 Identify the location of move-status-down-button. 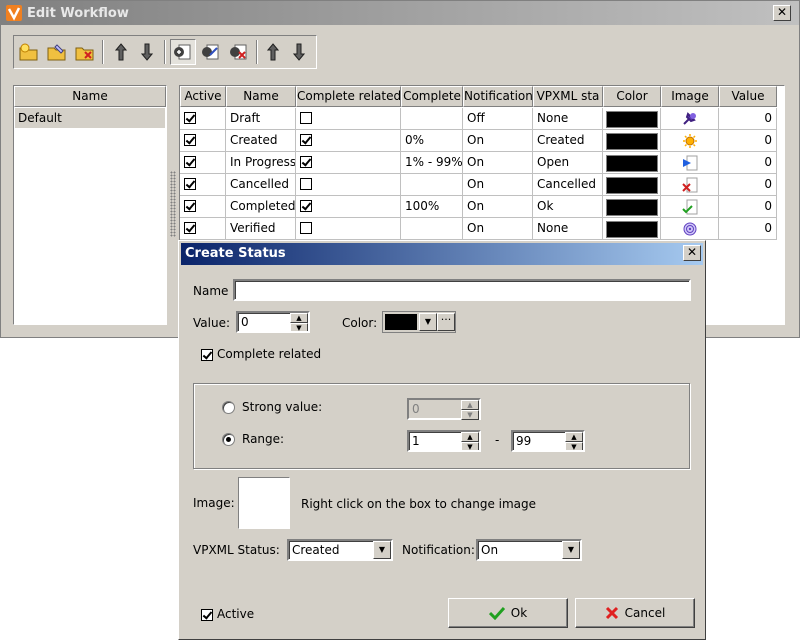
(299, 52).